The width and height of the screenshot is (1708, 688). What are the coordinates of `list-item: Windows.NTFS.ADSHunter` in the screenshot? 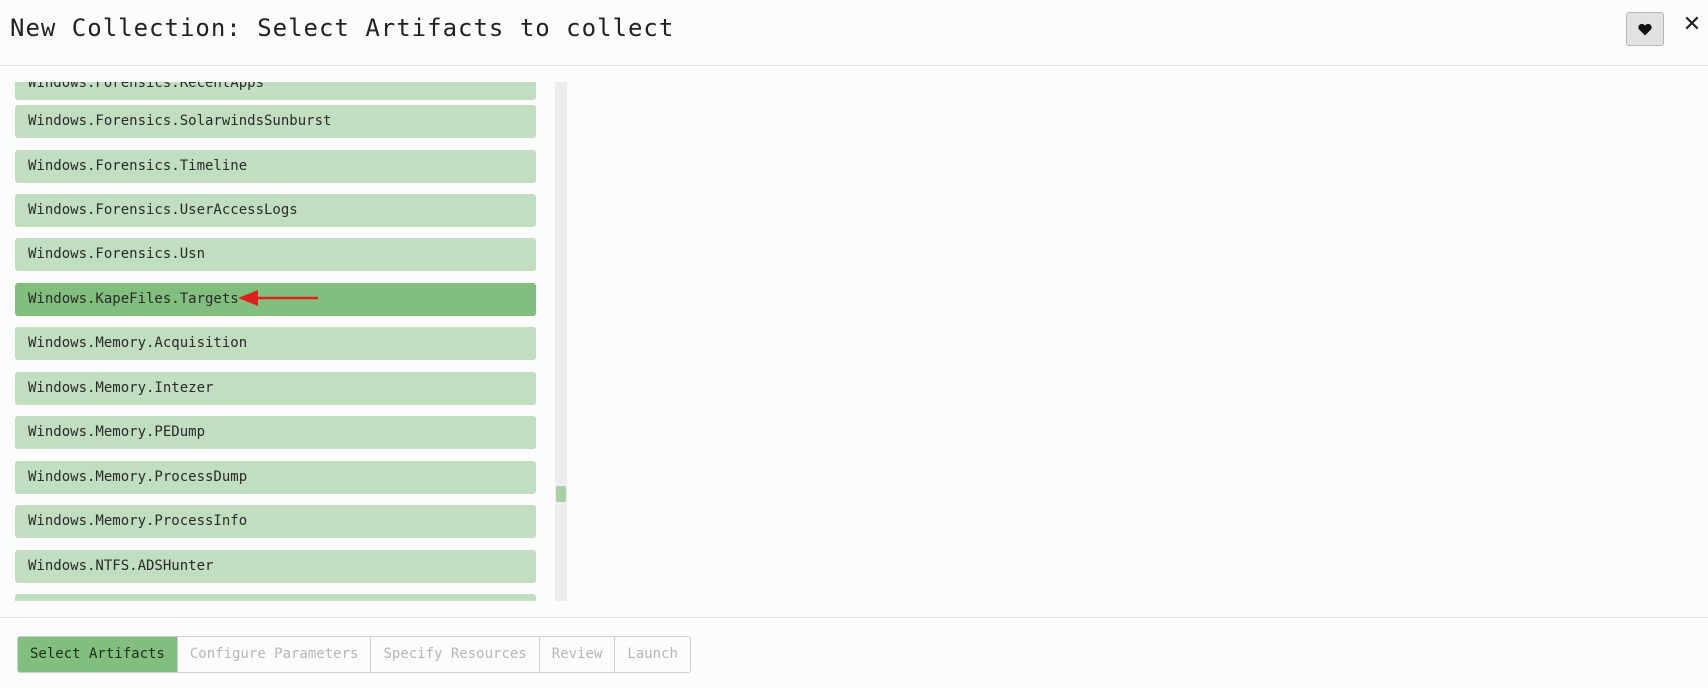 It's located at (275, 566).